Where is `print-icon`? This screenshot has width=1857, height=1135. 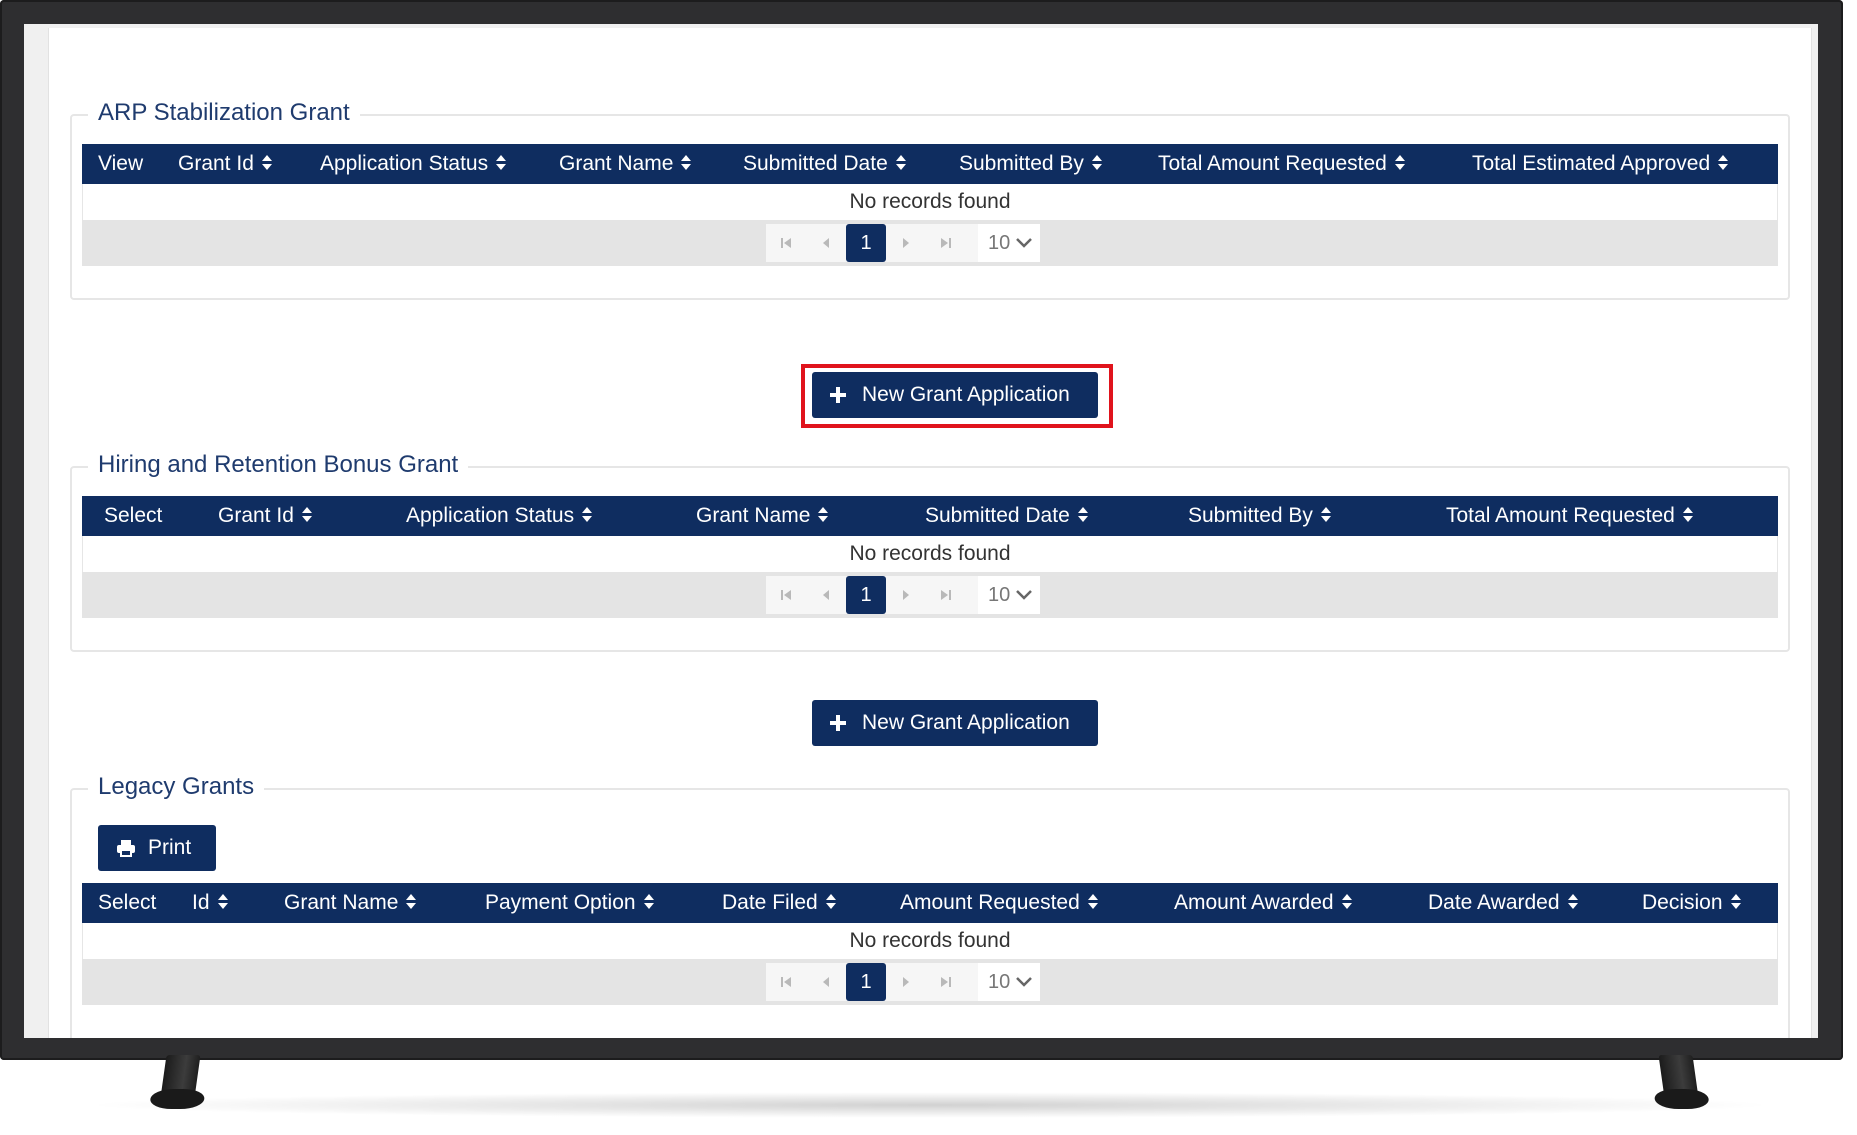 print-icon is located at coordinates (126, 848).